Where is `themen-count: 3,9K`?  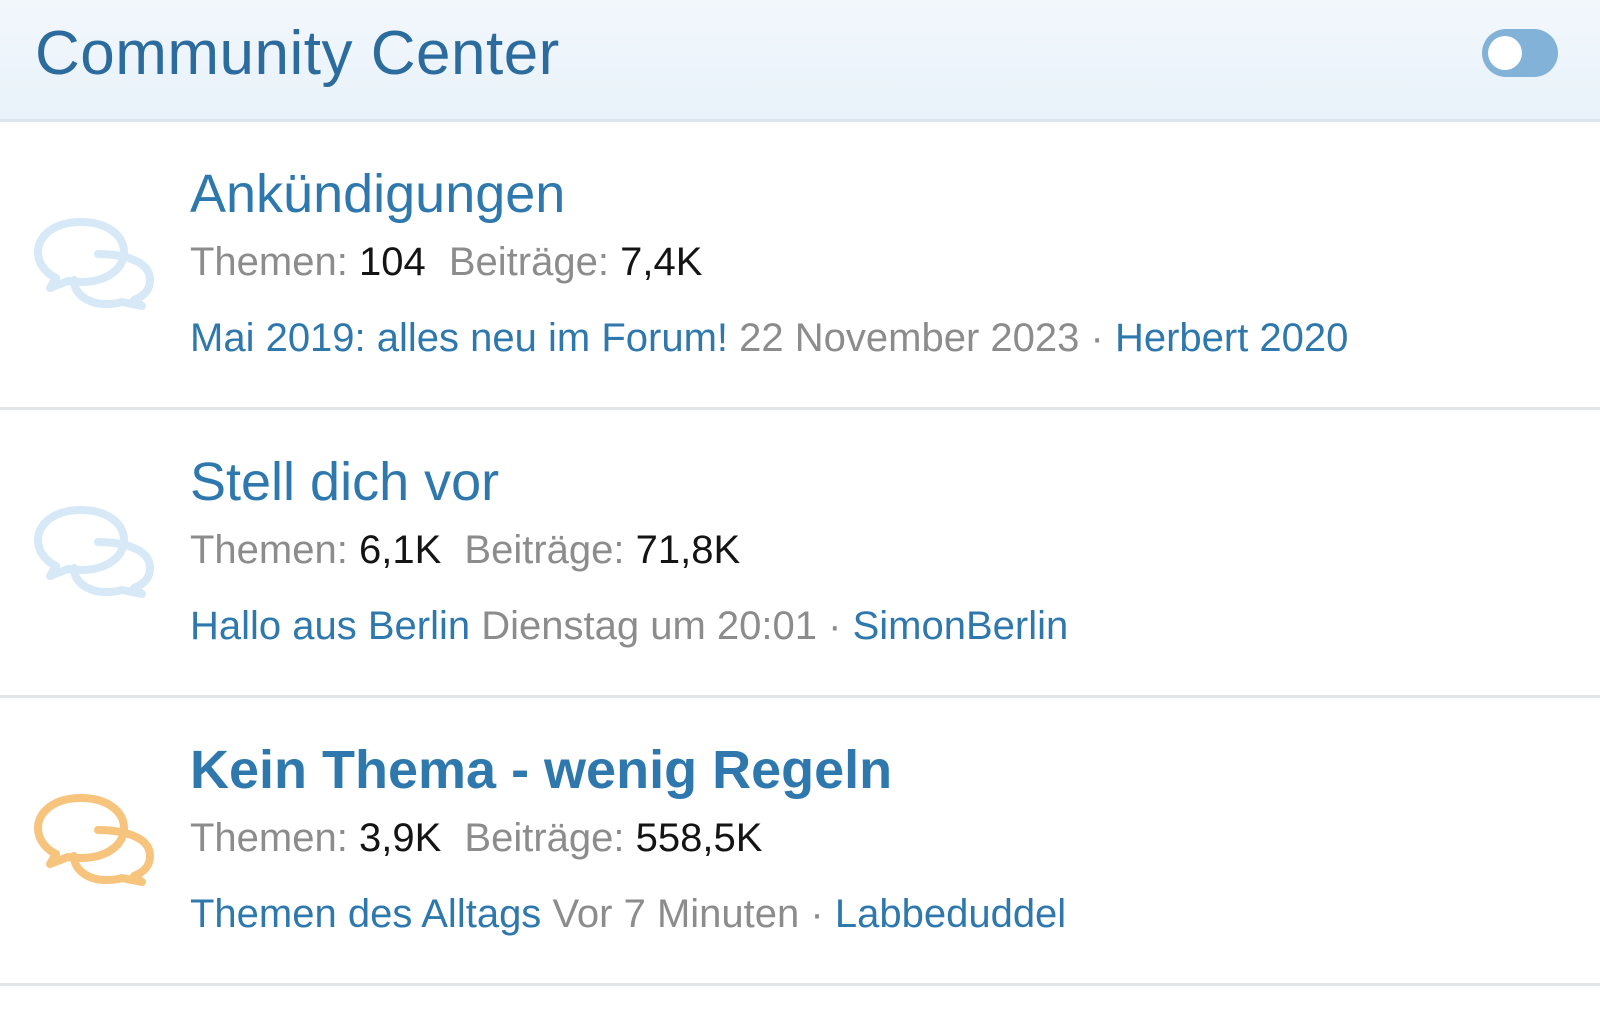
themen-count: 3,9K is located at coordinates (400, 838).